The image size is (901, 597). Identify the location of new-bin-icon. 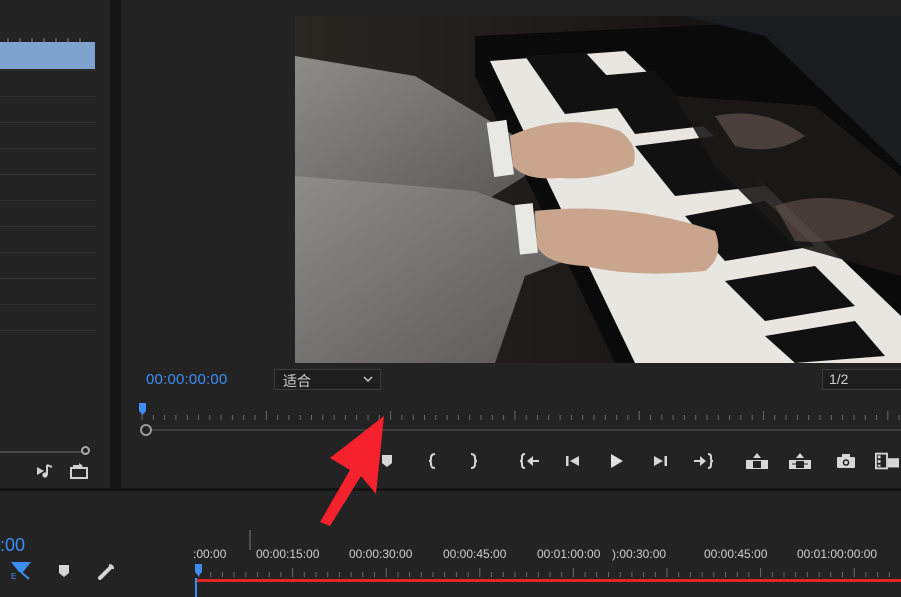
(80, 471).